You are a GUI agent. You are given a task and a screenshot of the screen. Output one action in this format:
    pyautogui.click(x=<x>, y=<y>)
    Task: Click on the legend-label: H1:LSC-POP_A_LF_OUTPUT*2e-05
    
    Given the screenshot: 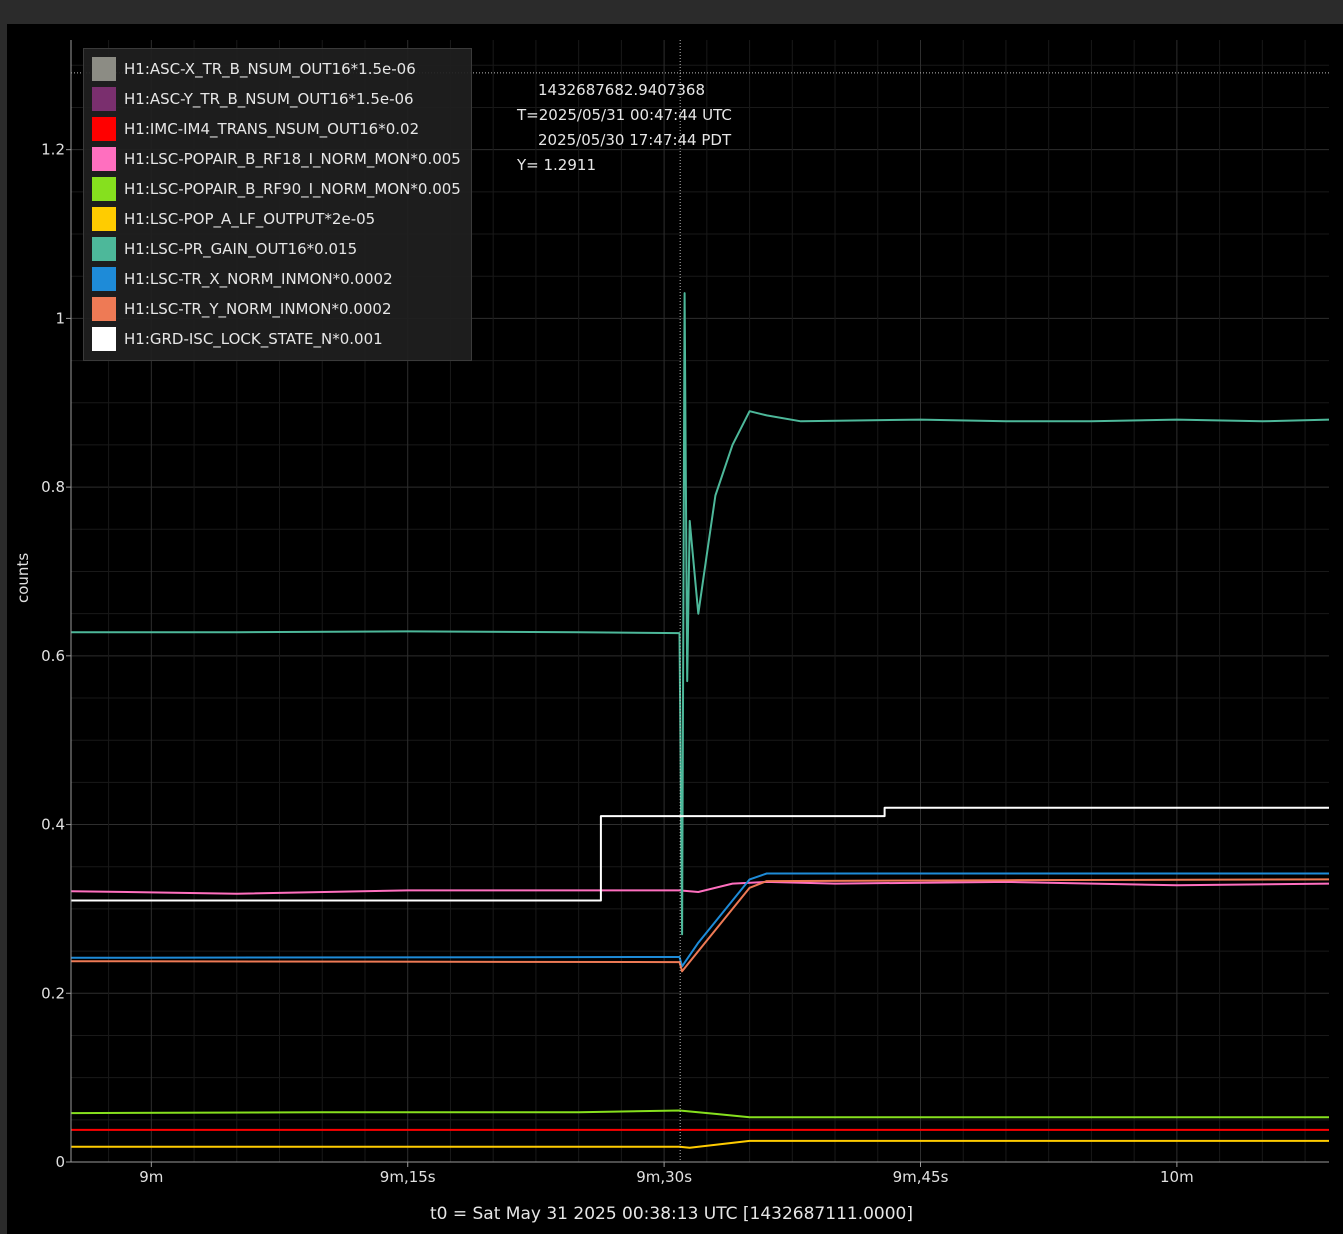 What is the action you would take?
    pyautogui.click(x=250, y=219)
    